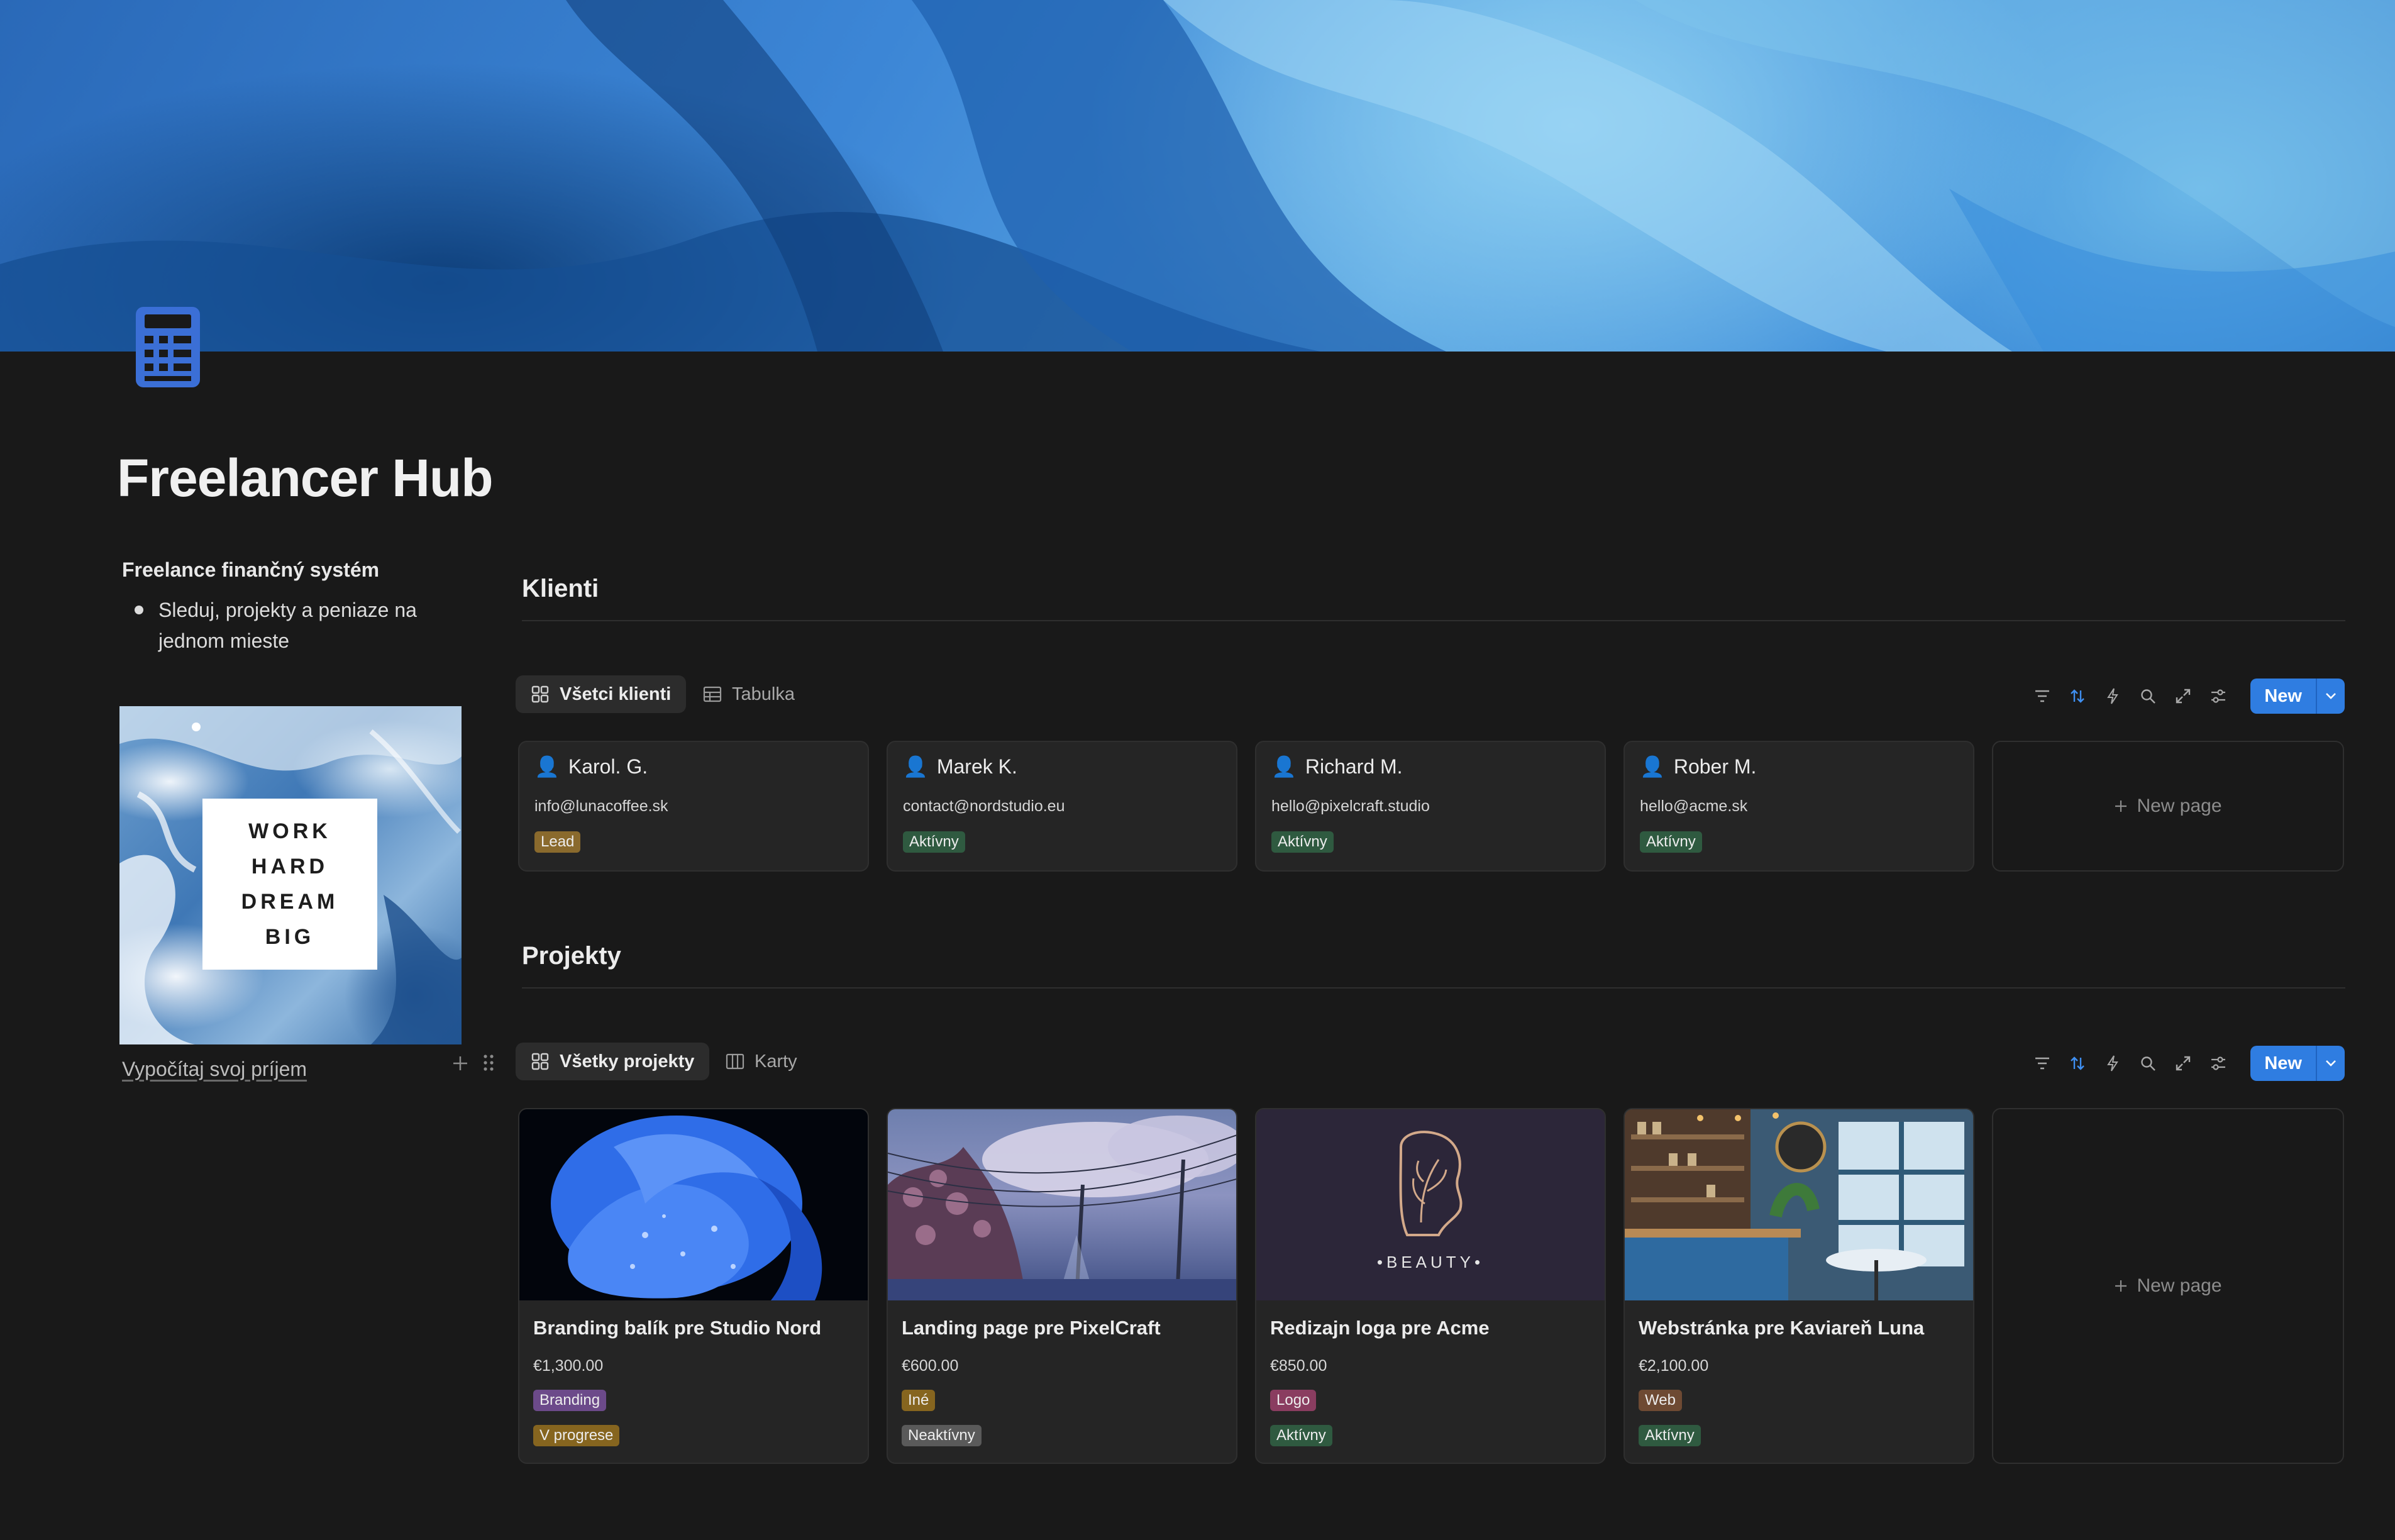 The height and width of the screenshot is (1540, 2395). What do you see at coordinates (1380, 1328) in the screenshot?
I see `project-title: Redizajn loga pre Acme` at bounding box center [1380, 1328].